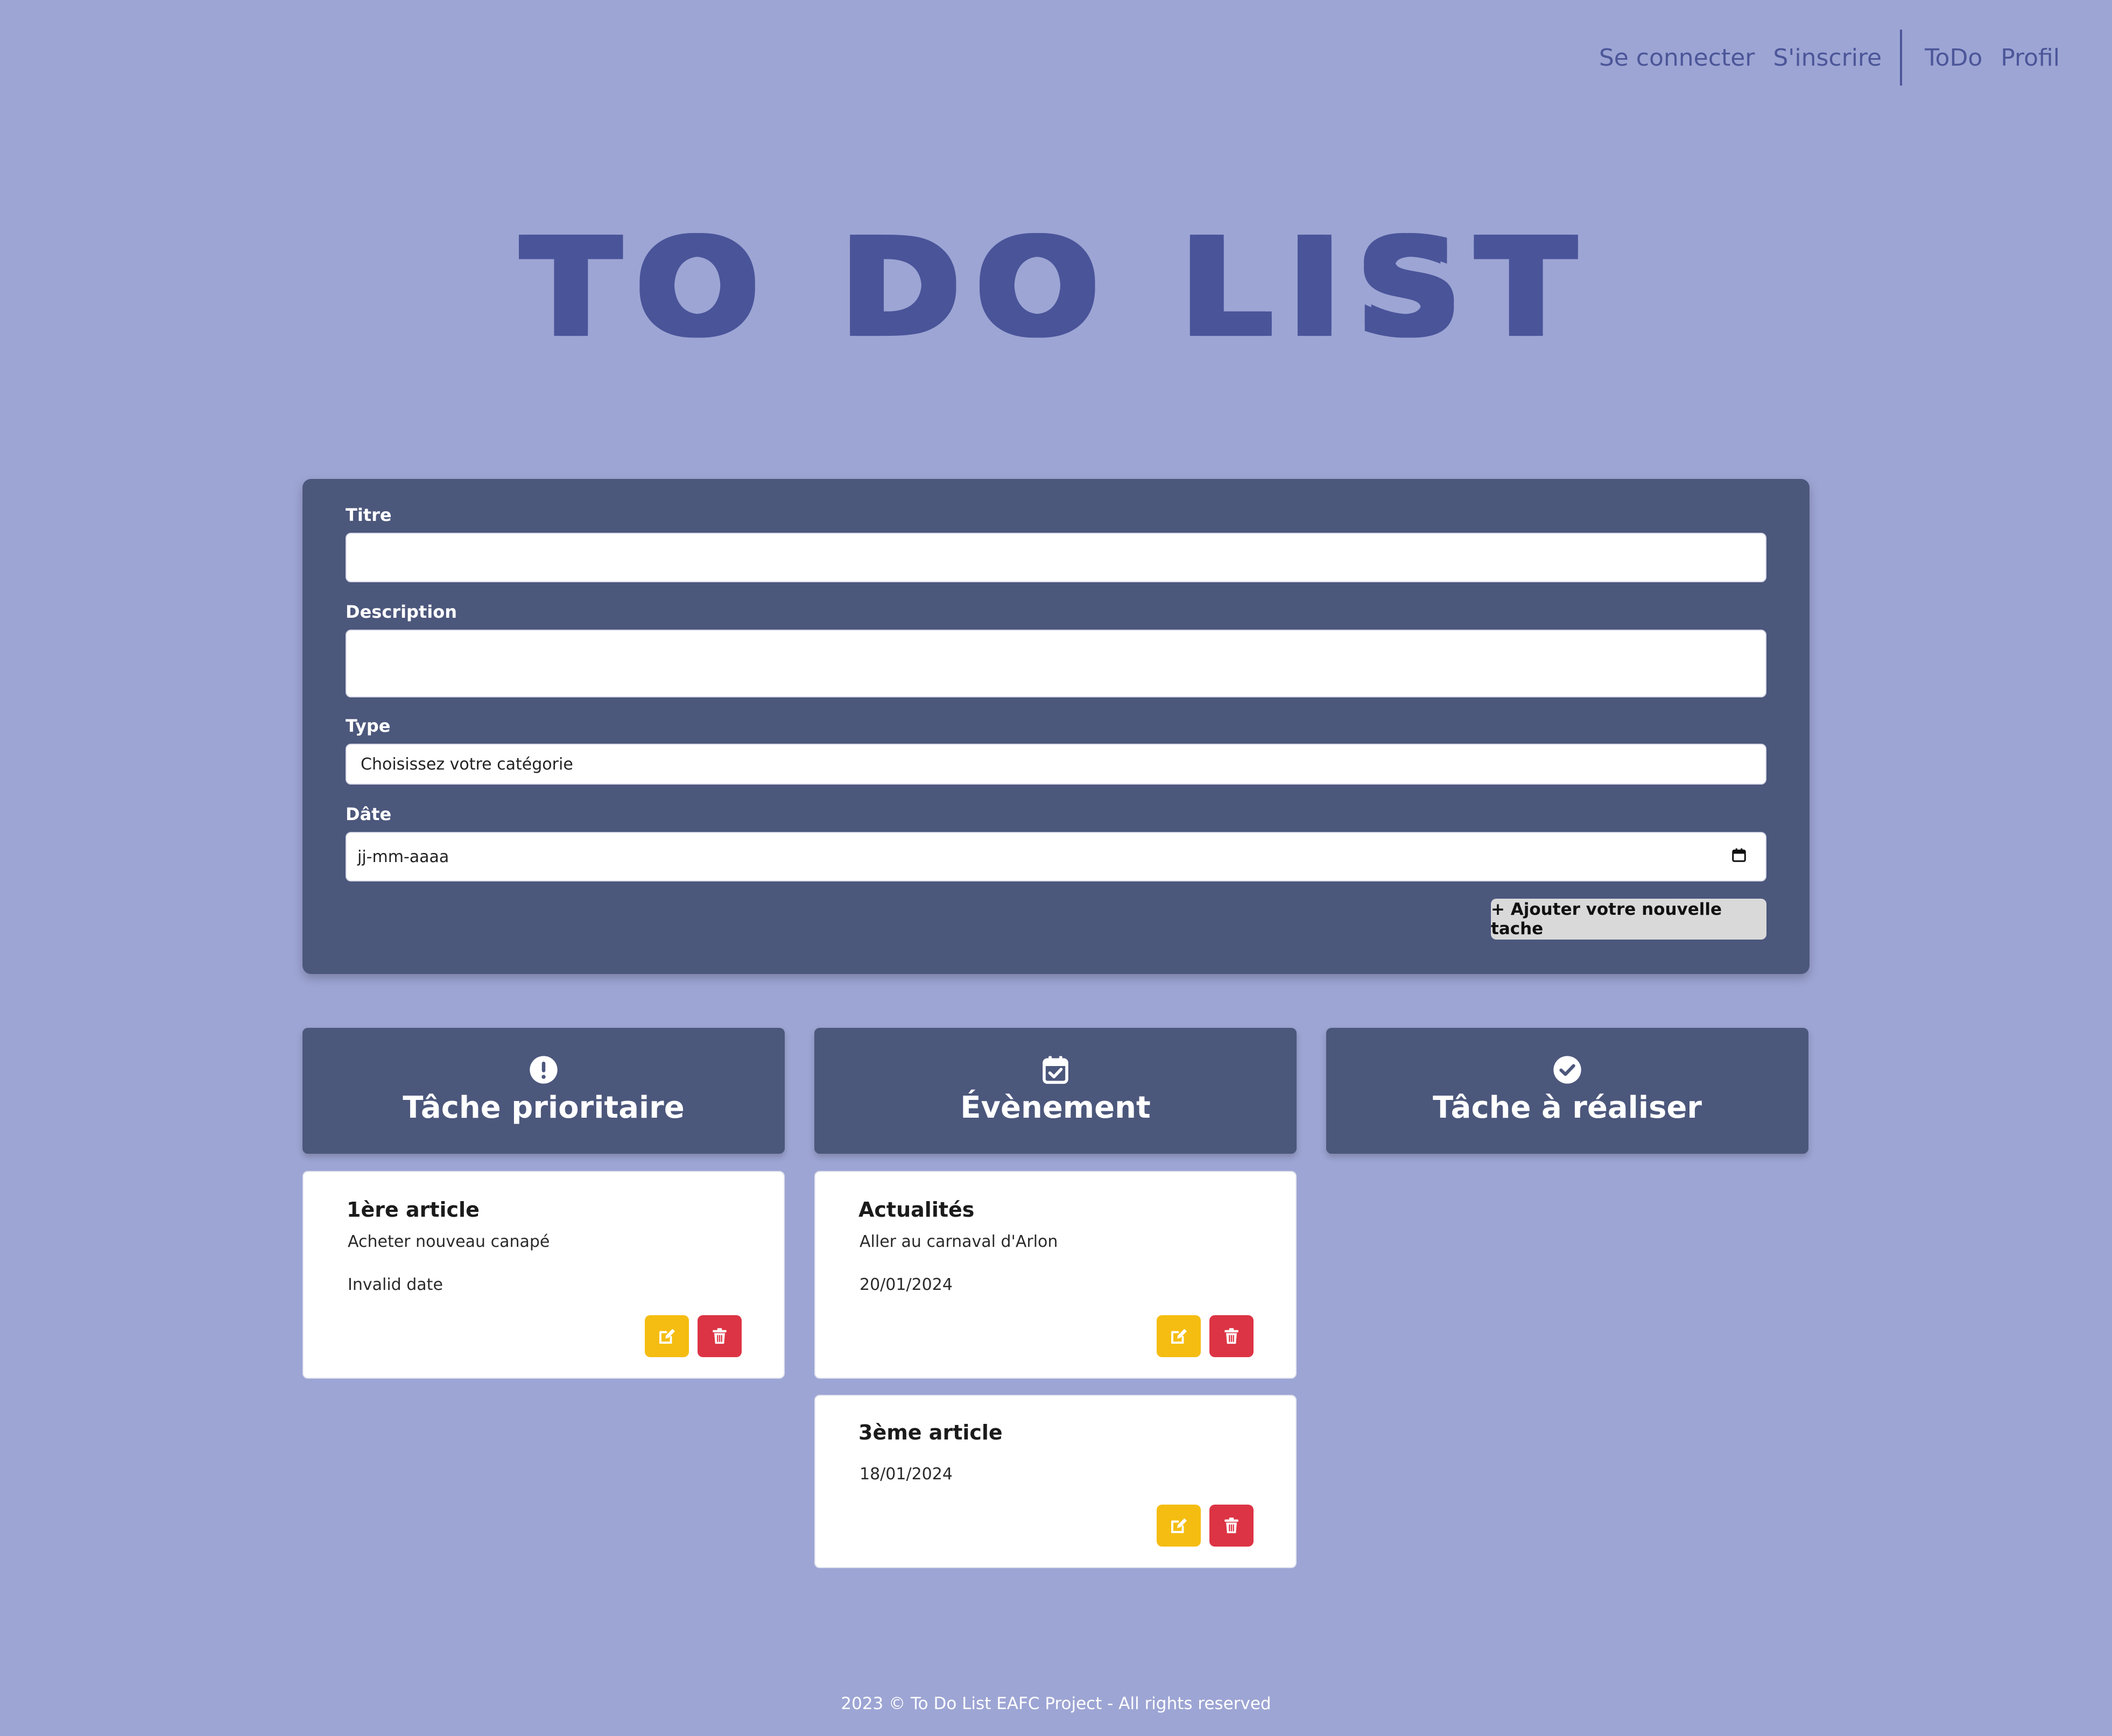 This screenshot has height=1736, width=2112. I want to click on header: To Do List, so click(1056, 288).